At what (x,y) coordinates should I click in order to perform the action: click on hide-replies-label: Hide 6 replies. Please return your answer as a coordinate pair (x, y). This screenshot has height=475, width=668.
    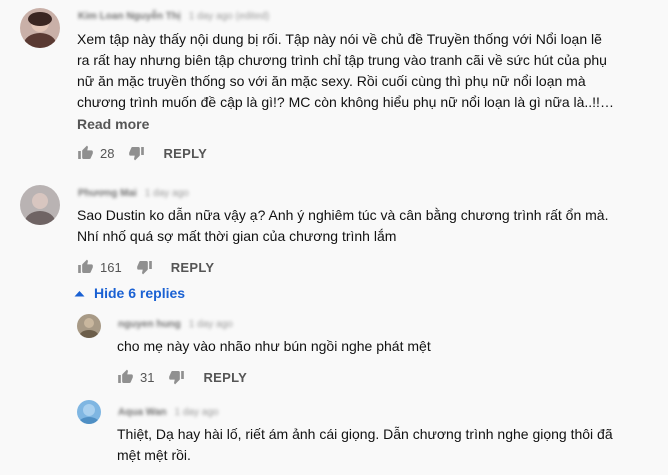
    Looking at the image, I should click on (140, 293).